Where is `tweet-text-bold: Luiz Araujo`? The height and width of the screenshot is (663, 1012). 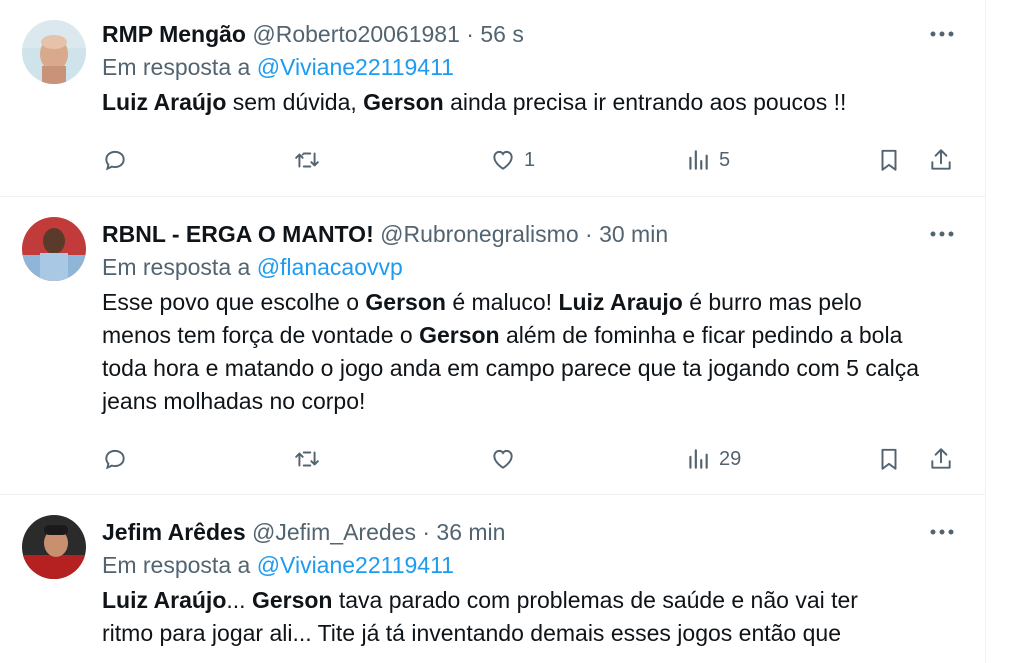 tweet-text-bold: Luiz Araujo is located at coordinates (620, 302).